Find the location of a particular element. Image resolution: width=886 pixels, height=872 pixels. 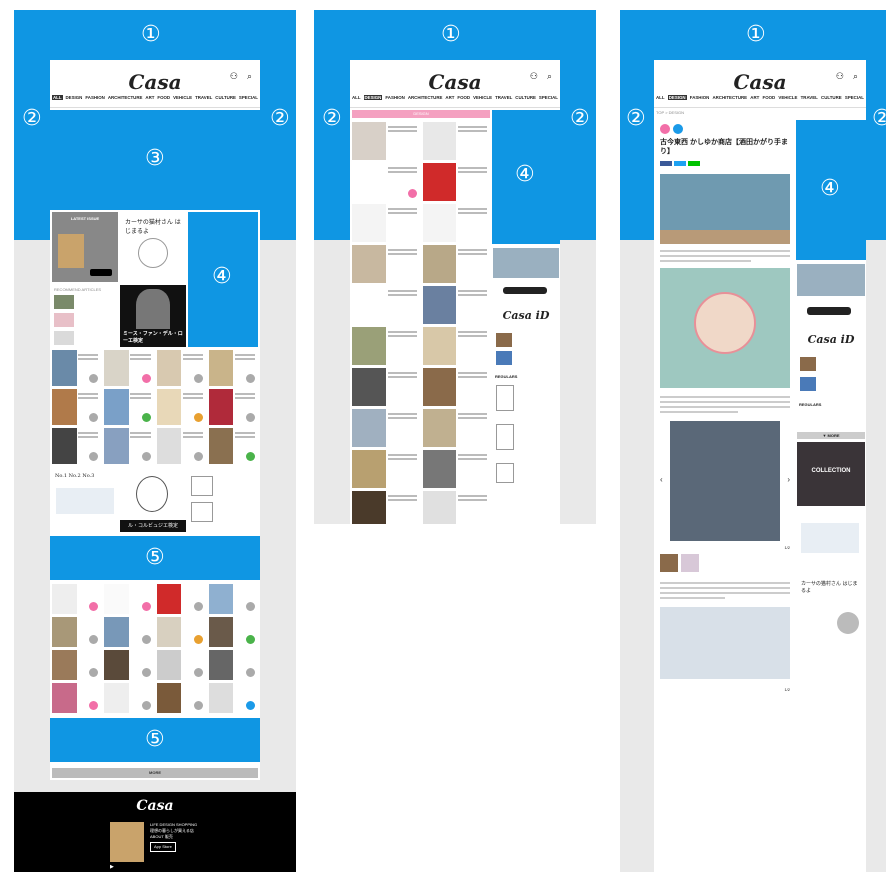

more-button: MORE is located at coordinates (155, 773).